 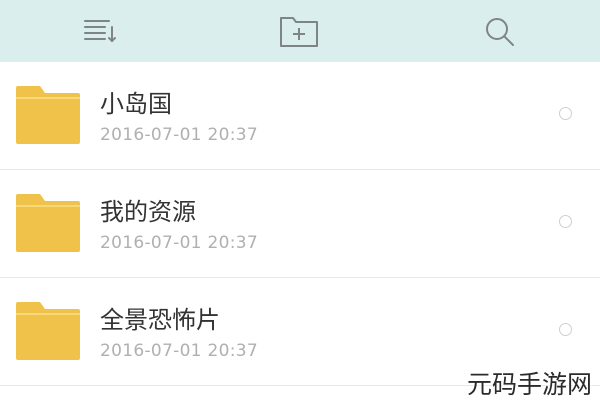 I want to click on sort-list-icon, so click(x=99, y=31).